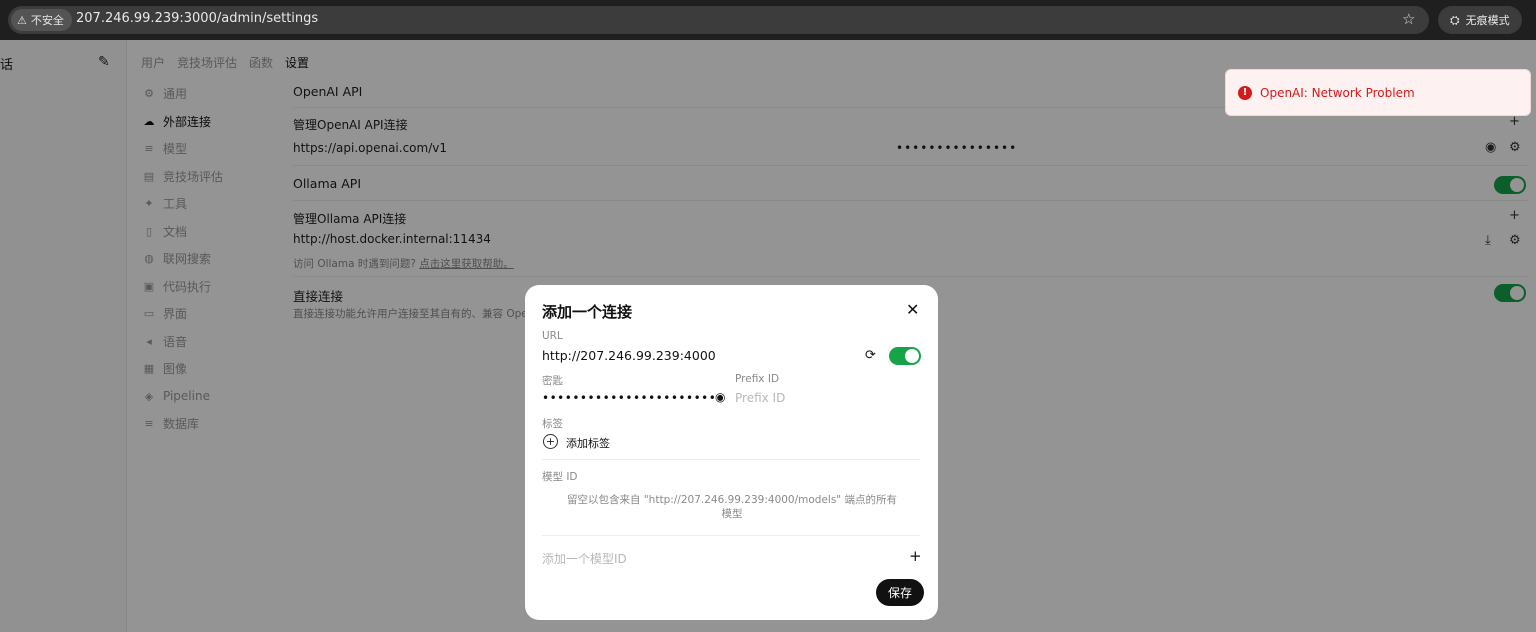 The image size is (1536, 632). I want to click on incognito-button: ⛭ 无痕模式, so click(1480, 20).